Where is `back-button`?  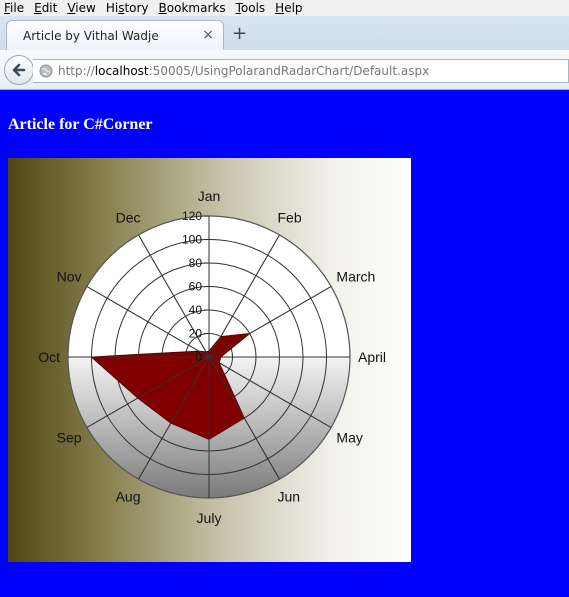
back-button is located at coordinates (19, 70).